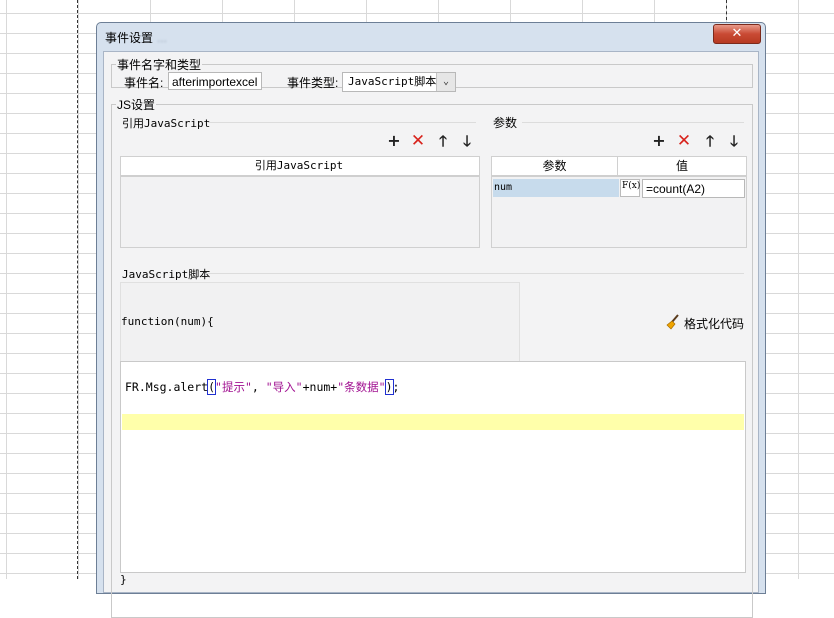  I want to click on ref-js-title-divider, so click(342, 122).